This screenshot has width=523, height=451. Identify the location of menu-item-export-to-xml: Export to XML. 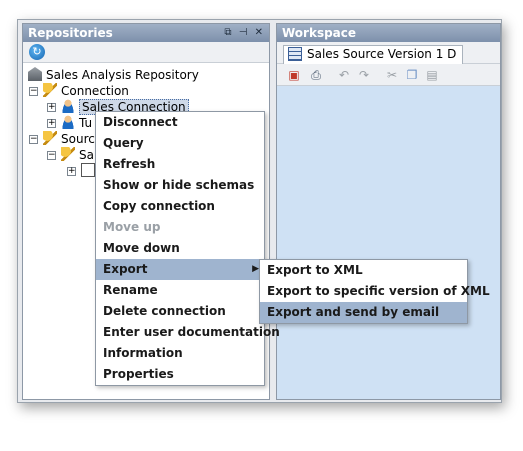
(363, 270).